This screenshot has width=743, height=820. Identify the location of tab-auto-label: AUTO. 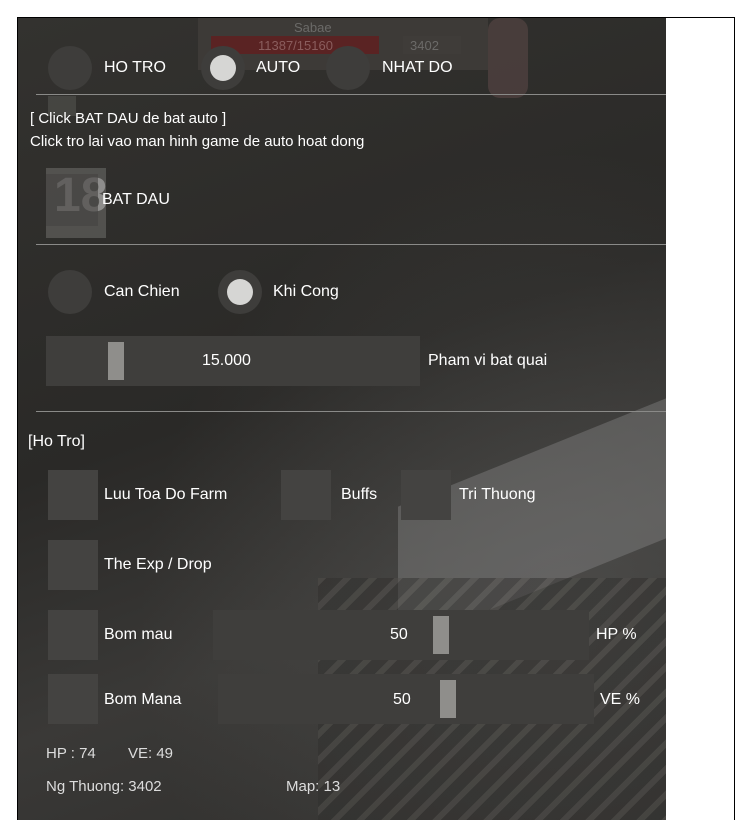
(278, 68).